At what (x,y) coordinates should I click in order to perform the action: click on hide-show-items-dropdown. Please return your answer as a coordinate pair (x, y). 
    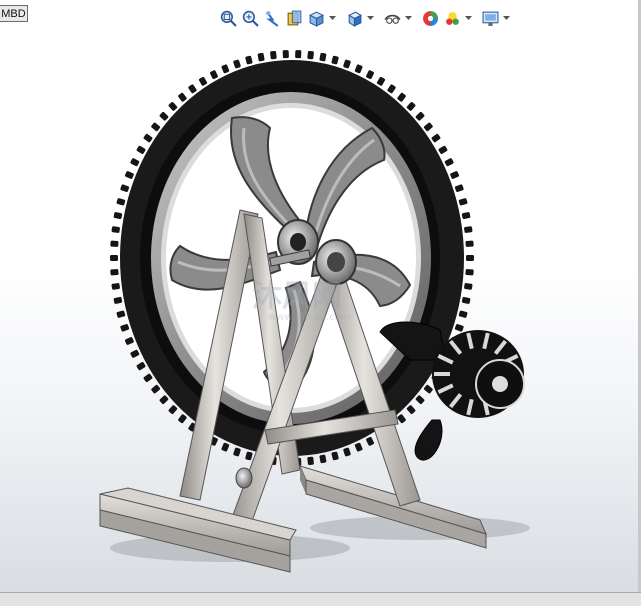
    Looking at the image, I should click on (408, 18).